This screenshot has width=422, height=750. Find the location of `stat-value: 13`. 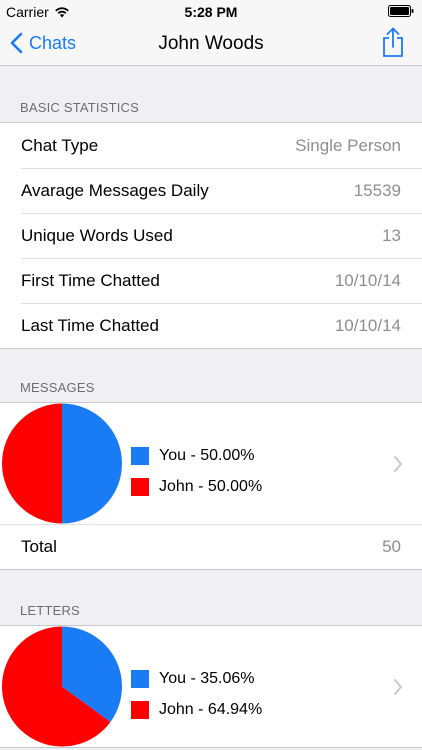

stat-value: 13 is located at coordinates (391, 235).